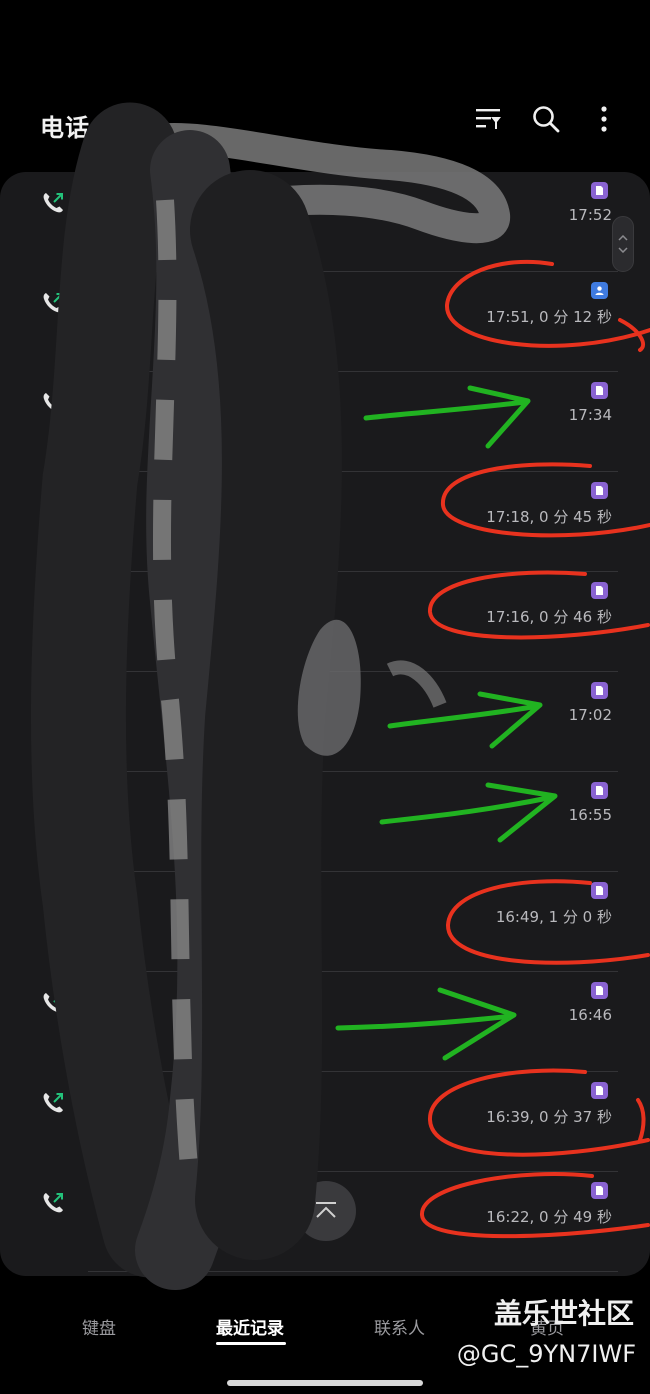 This screenshot has width=650, height=1394. Describe the element at coordinates (488, 119) in the screenshot. I see `filter-icon` at that location.